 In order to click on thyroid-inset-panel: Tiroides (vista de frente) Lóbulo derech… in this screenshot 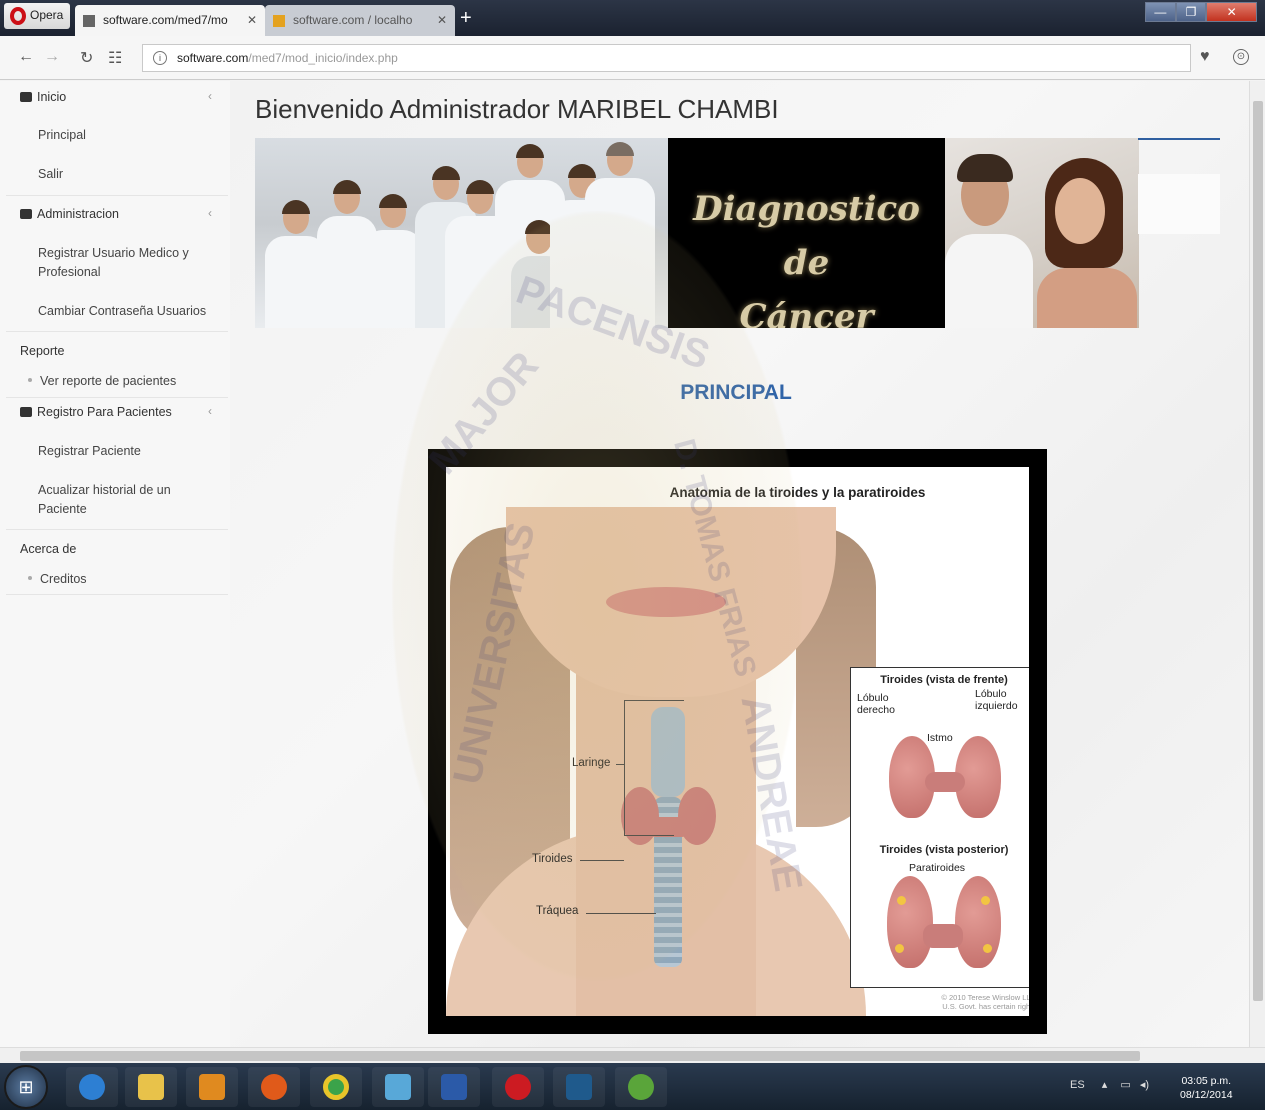, I will do `click(939, 827)`.